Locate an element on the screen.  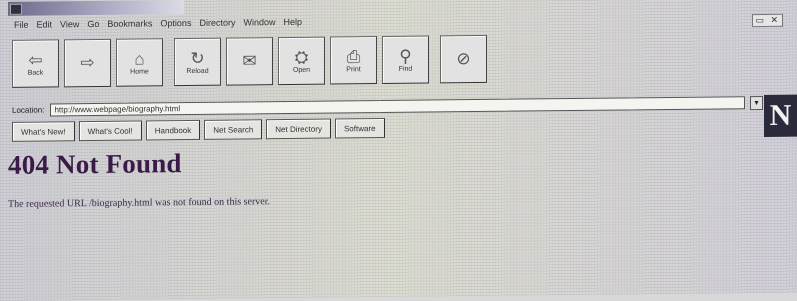
software-button: Software is located at coordinates (359, 128).